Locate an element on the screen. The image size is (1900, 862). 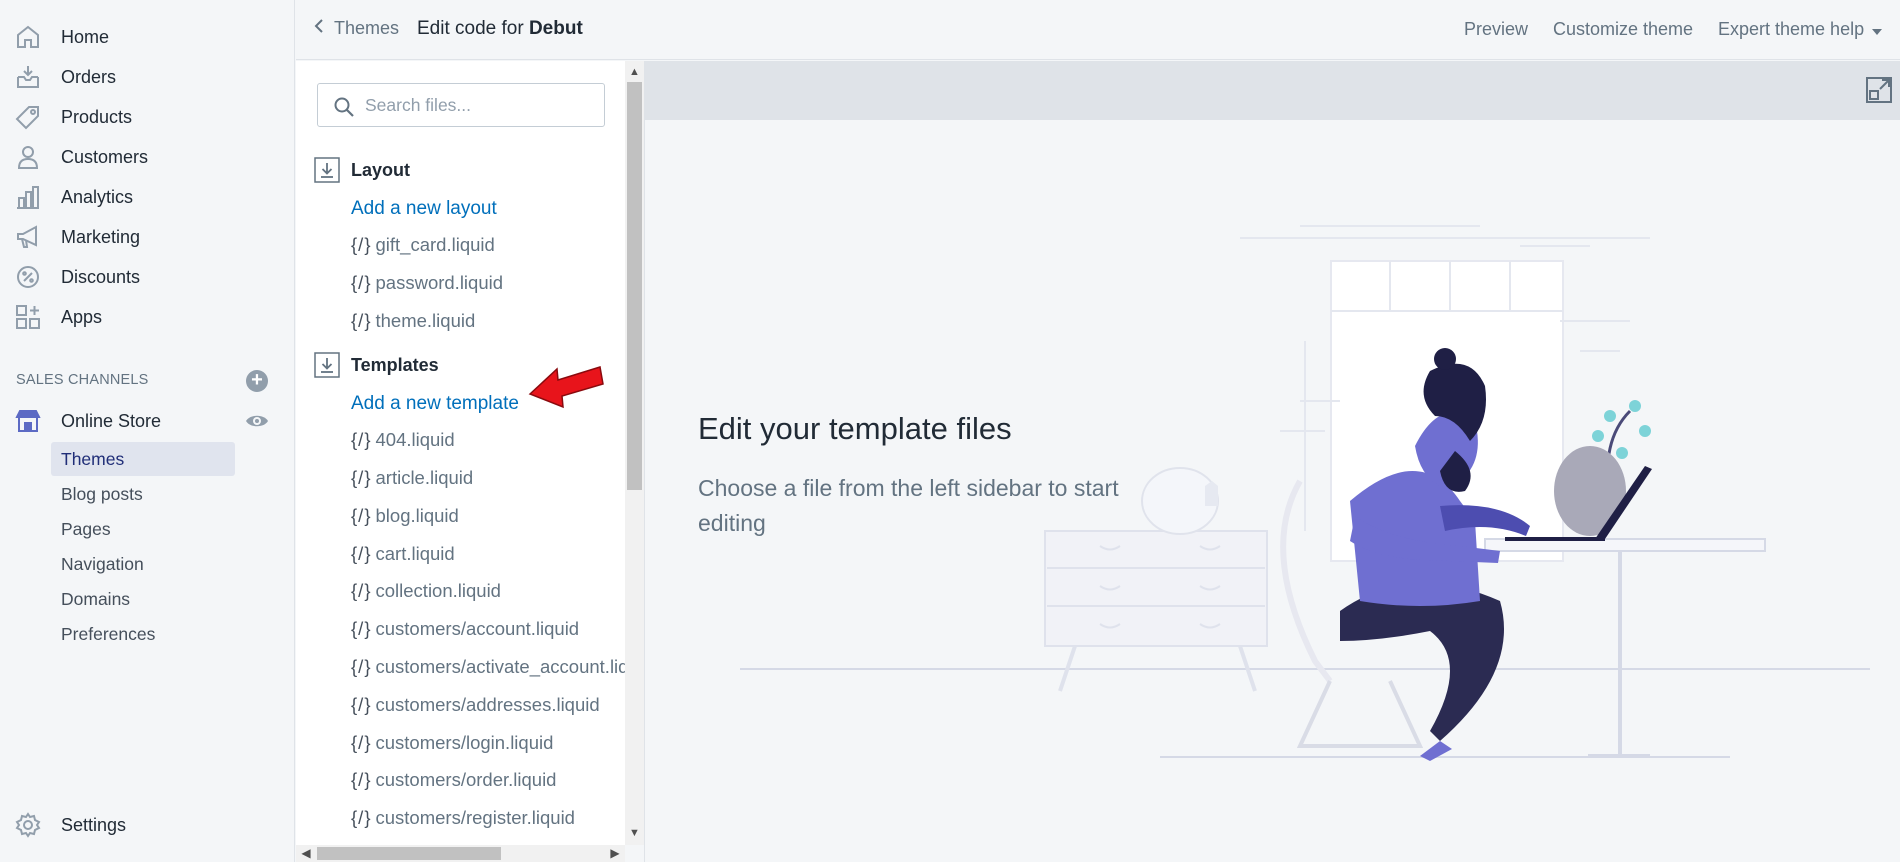
megaphone-icon is located at coordinates (28, 237).